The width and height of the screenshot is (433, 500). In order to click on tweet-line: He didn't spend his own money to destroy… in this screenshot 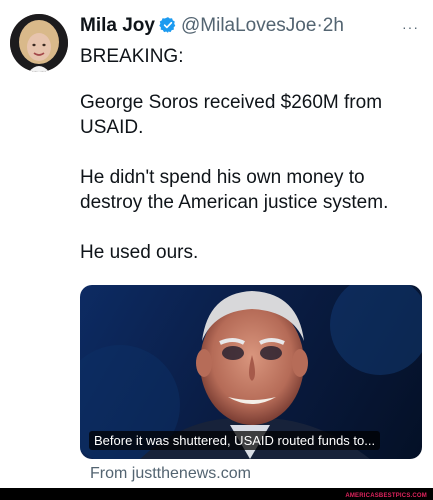, I will do `click(234, 190)`.